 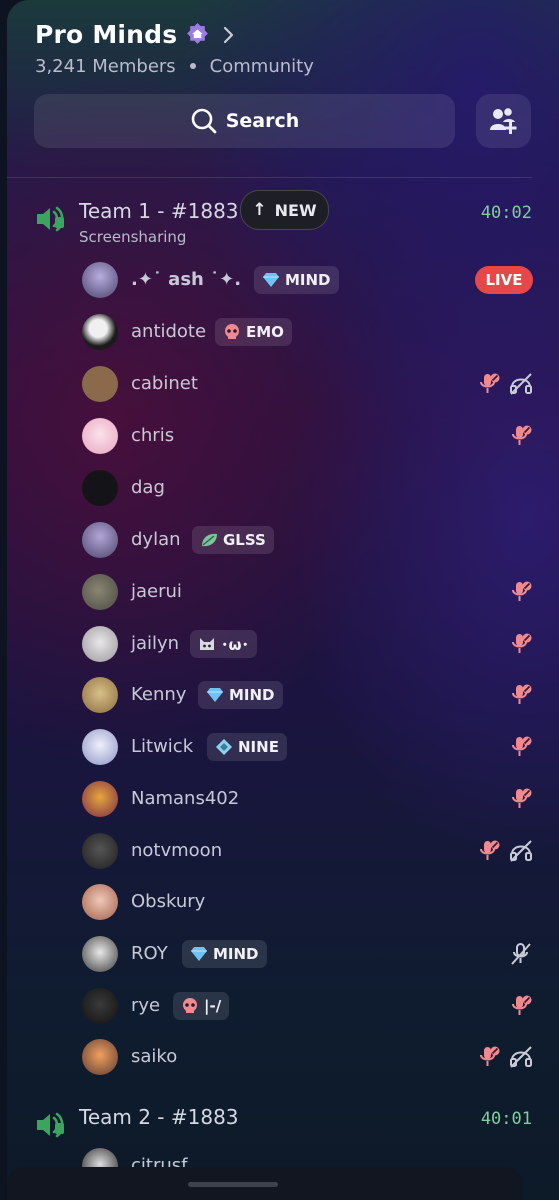 I want to click on member-row: notvmoon, so click(x=283, y=851).